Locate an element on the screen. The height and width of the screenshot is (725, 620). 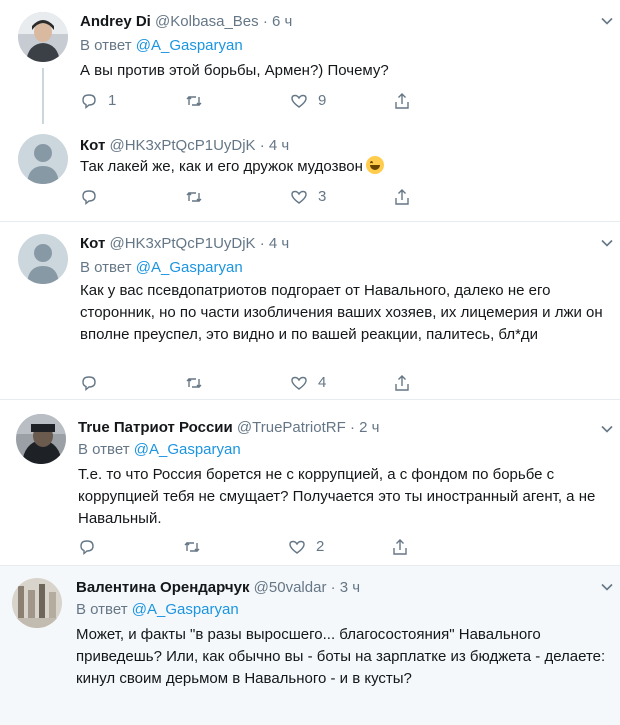
user-handle: @50valdar is located at coordinates (290, 587).